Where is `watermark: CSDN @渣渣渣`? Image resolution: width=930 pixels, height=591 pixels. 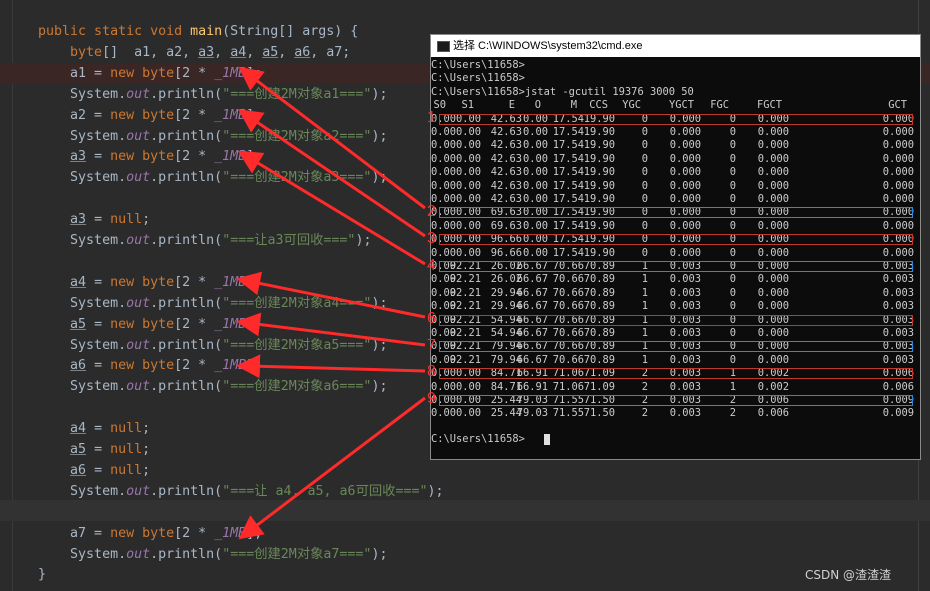
watermark: CSDN @渣渣渣 is located at coordinates (848, 575).